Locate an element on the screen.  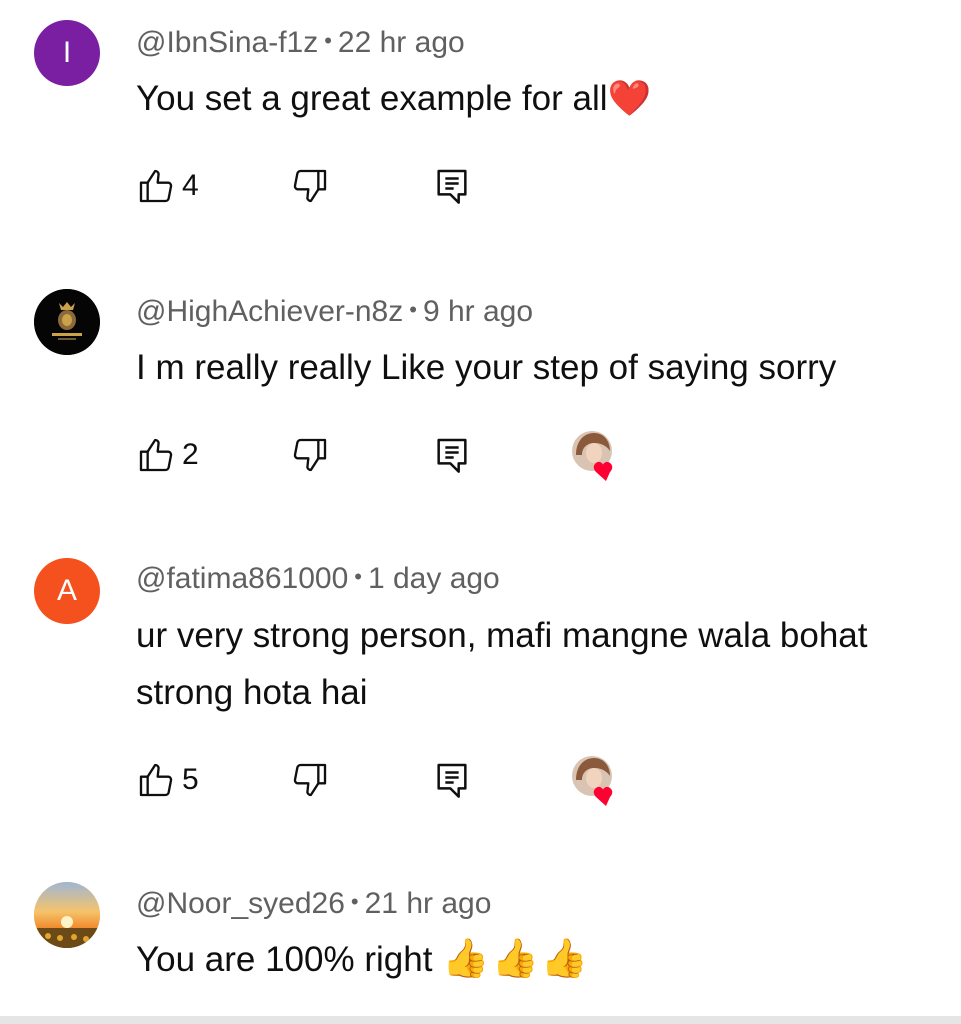
avatar: I is located at coordinates (67, 53).